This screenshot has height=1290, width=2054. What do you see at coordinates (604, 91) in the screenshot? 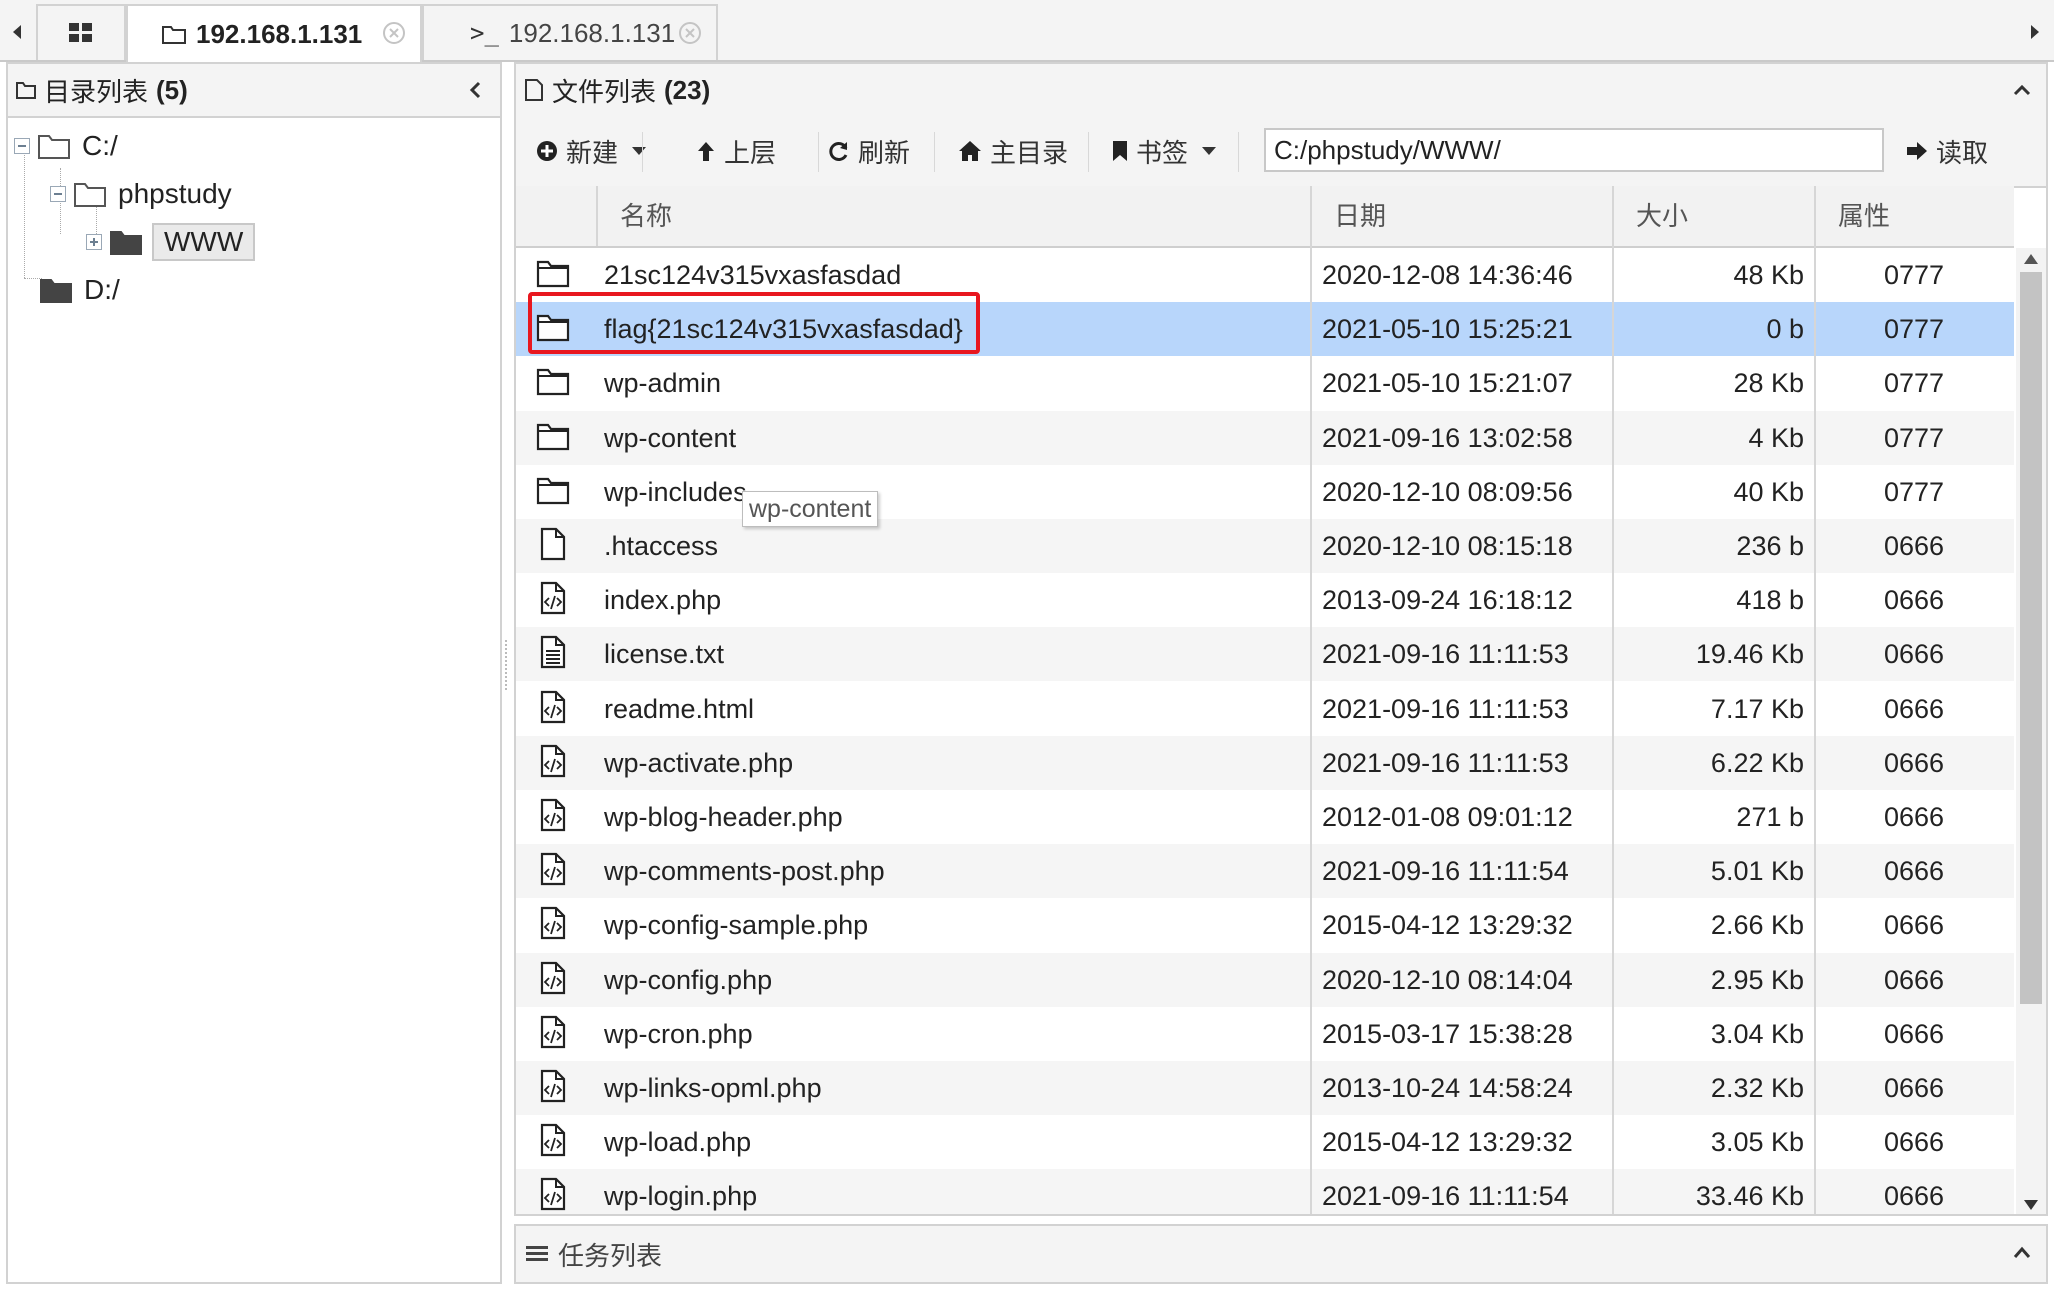
I see `file-list-title: 文件列表` at bounding box center [604, 91].